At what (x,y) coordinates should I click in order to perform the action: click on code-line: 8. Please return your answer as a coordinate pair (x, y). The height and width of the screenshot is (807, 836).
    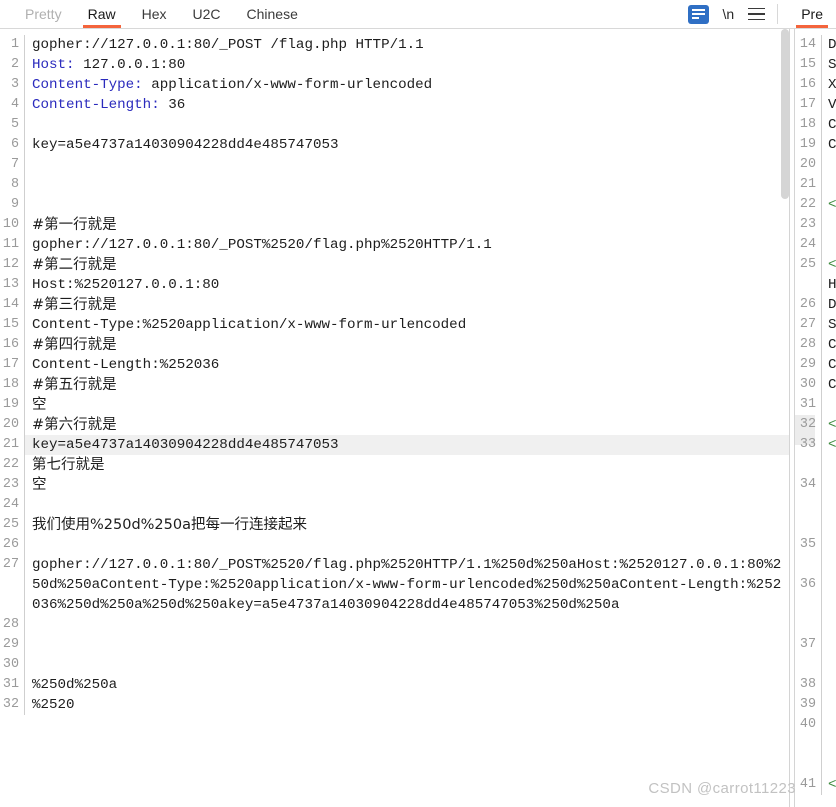
    Looking at the image, I should click on (394, 185).